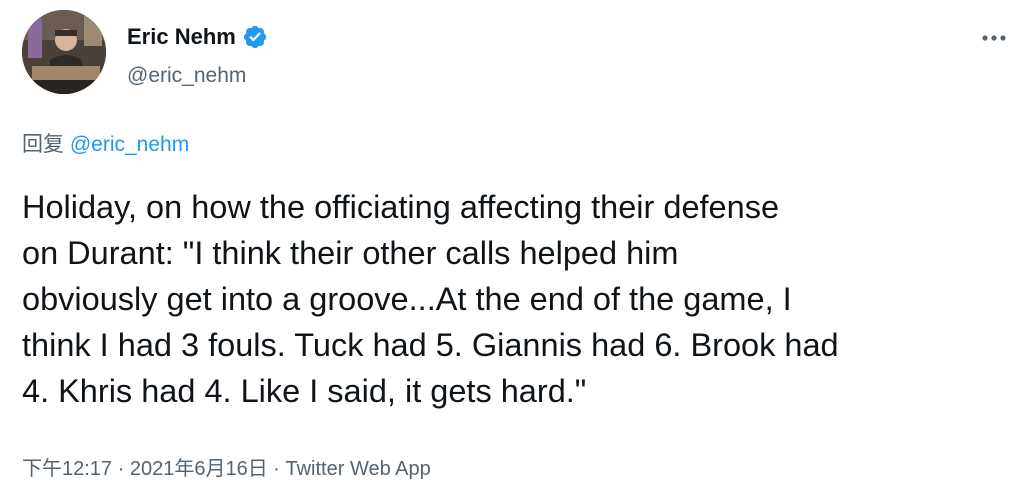 The image size is (1024, 490). I want to click on tweet-source-link: Twitter Web App, so click(358, 469).